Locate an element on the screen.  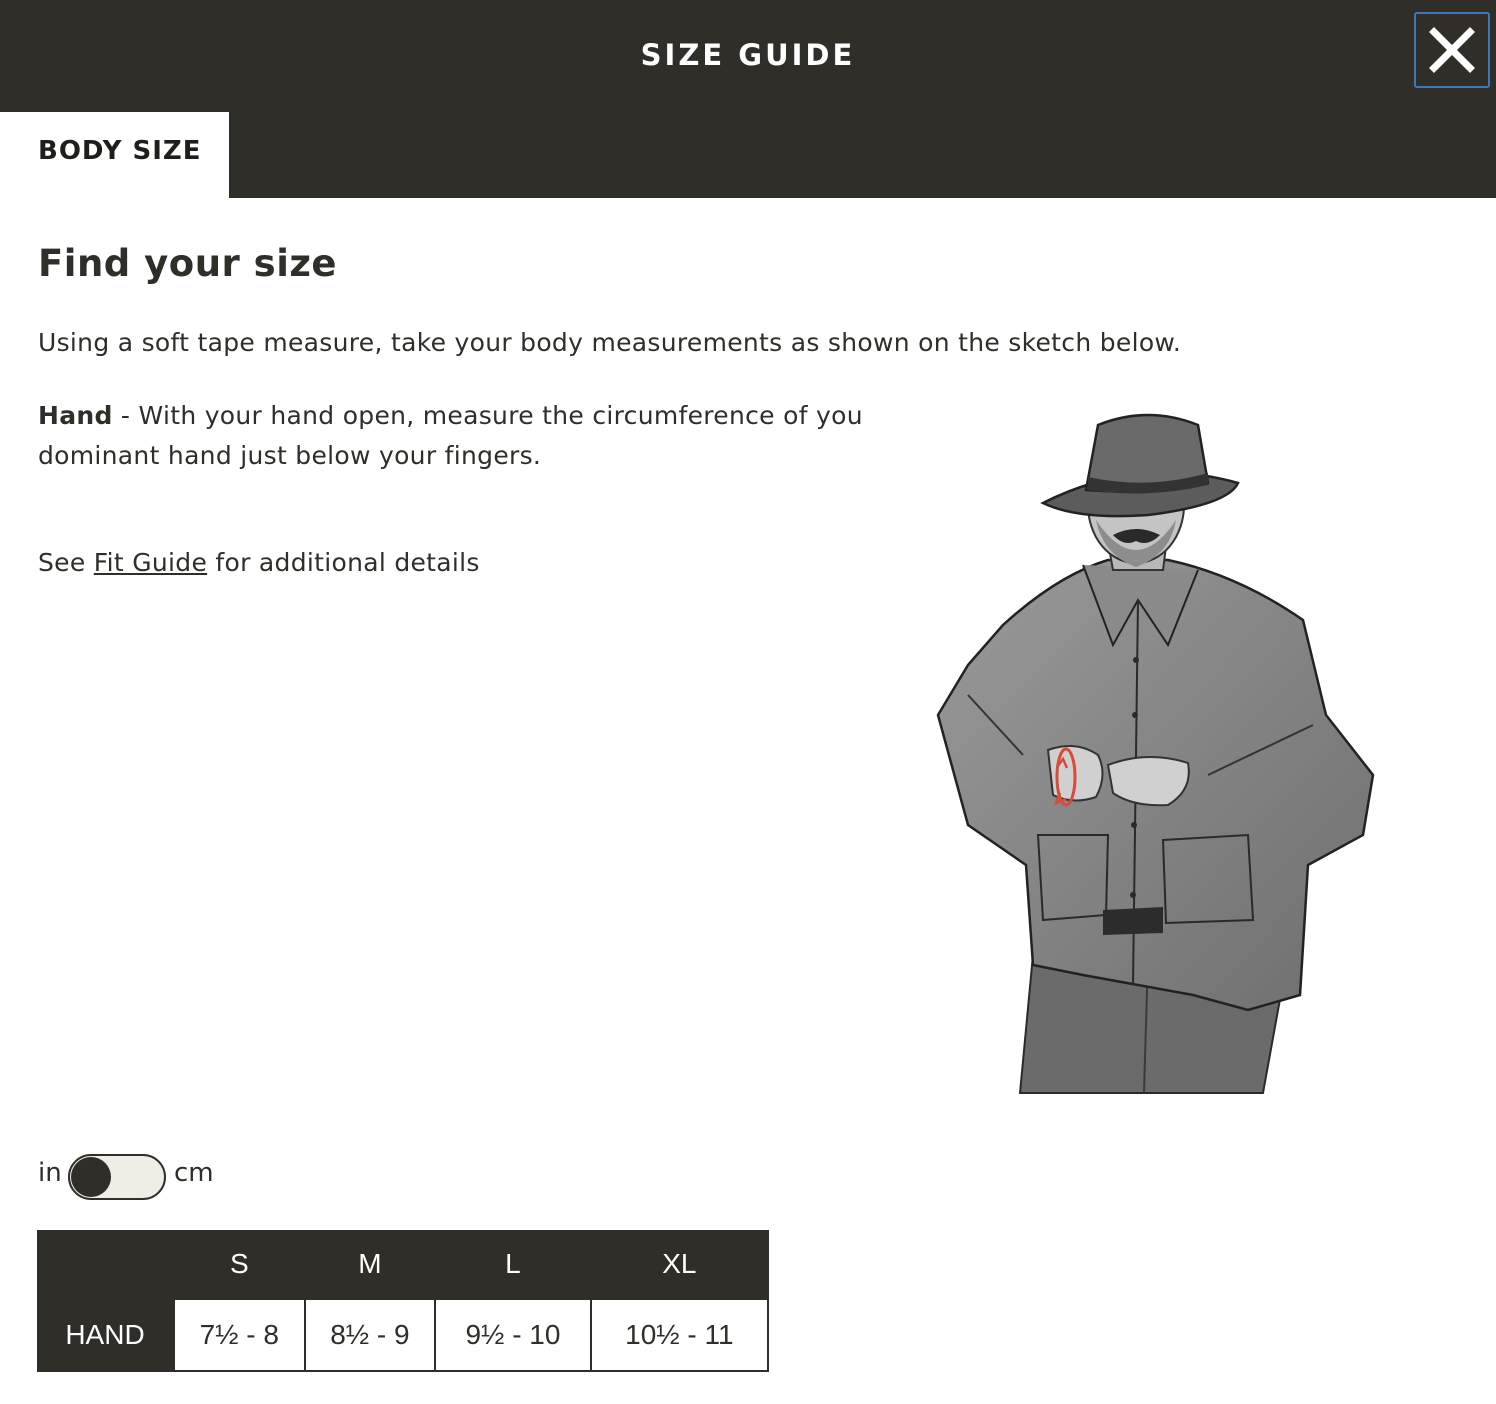
close-button is located at coordinates (1452, 50).